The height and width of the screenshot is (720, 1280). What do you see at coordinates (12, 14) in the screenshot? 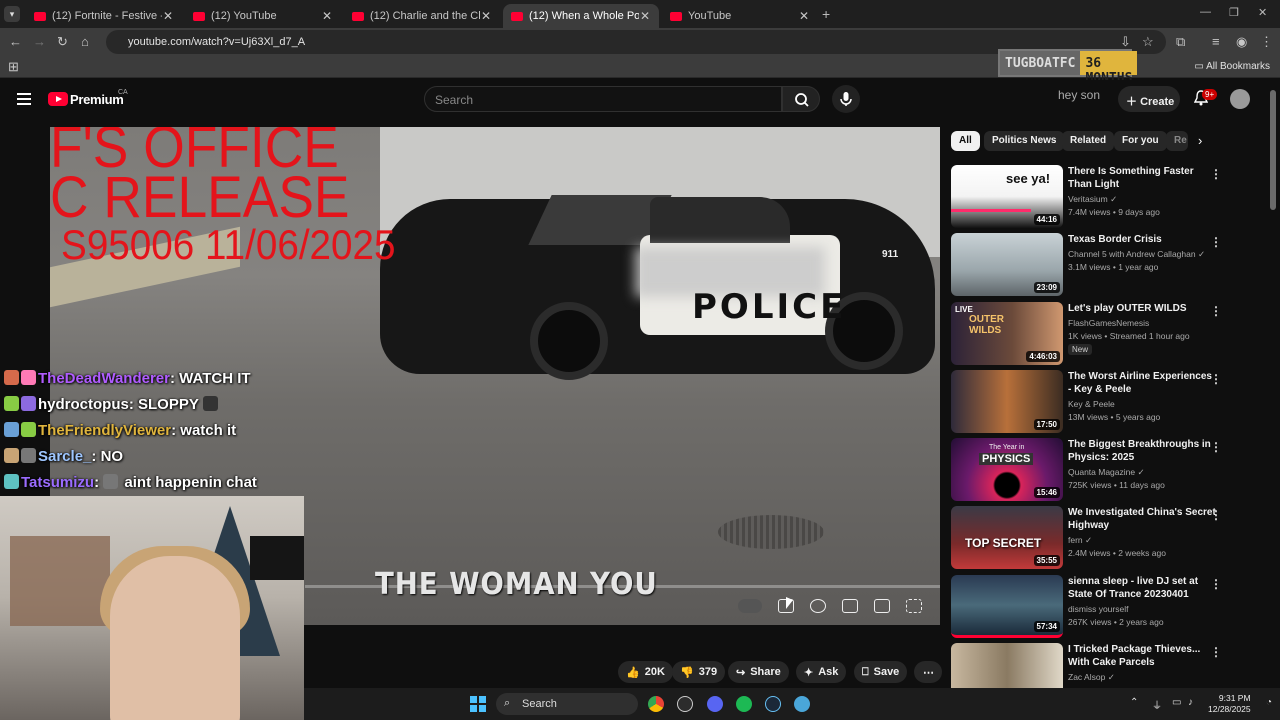
I see `tab-search-button: ▾` at bounding box center [12, 14].